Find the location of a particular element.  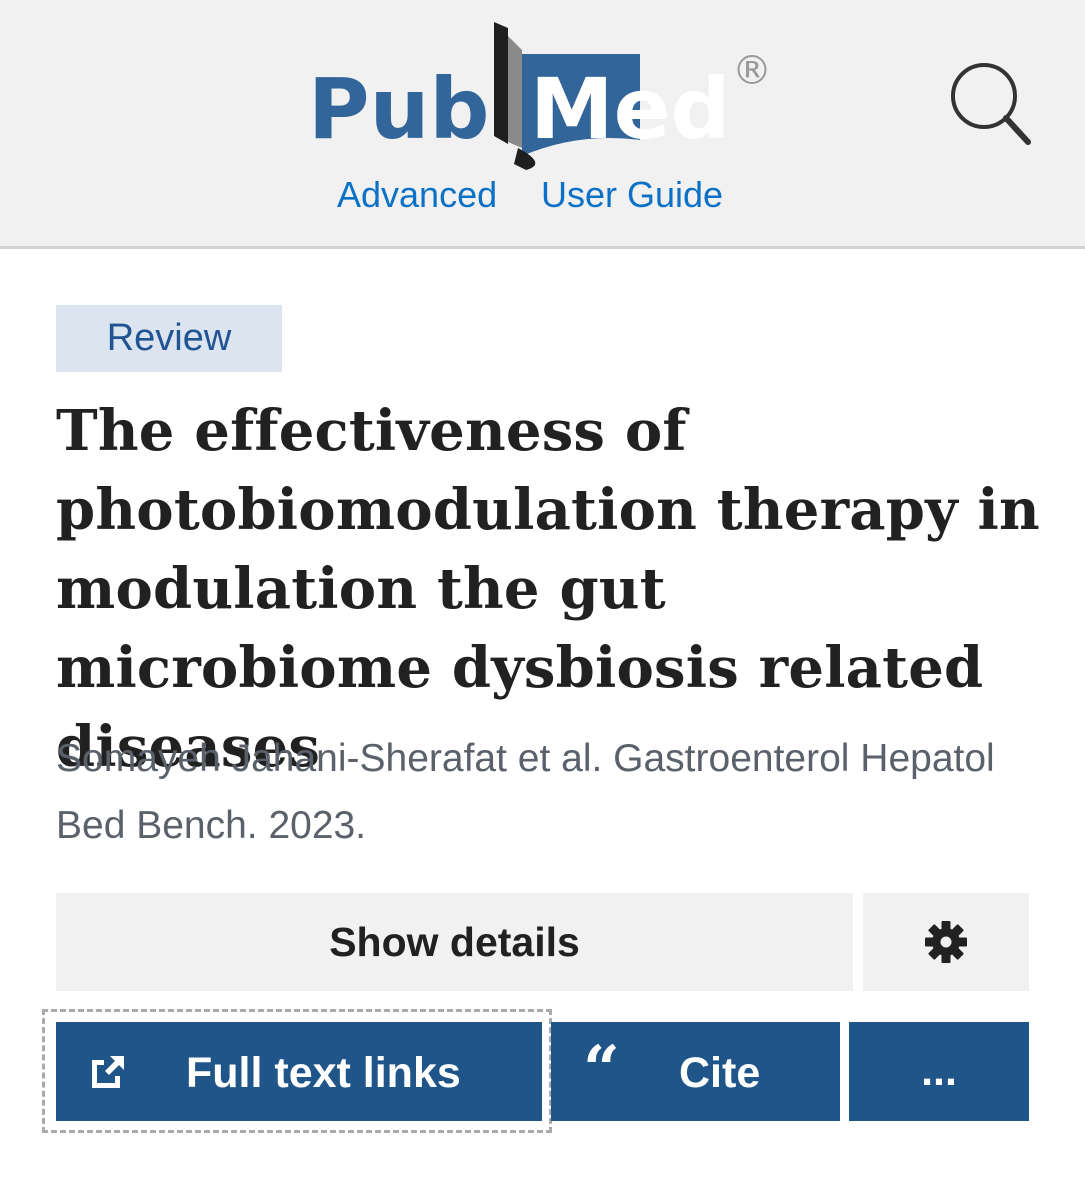

cite-button: “ Cite is located at coordinates (695, 1071).